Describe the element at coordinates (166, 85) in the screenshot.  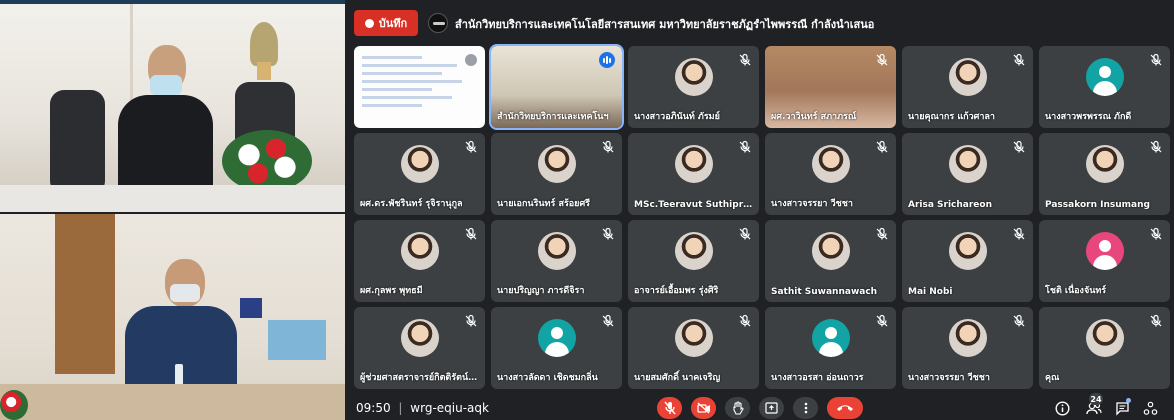
I see `person-mask` at that location.